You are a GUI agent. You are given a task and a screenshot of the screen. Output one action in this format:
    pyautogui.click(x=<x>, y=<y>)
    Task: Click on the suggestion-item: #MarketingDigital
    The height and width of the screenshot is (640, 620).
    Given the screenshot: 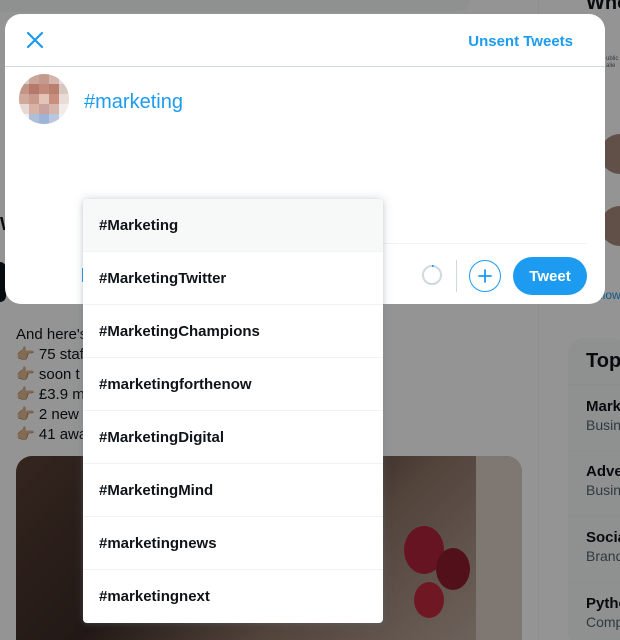 What is the action you would take?
    pyautogui.click(x=233, y=437)
    